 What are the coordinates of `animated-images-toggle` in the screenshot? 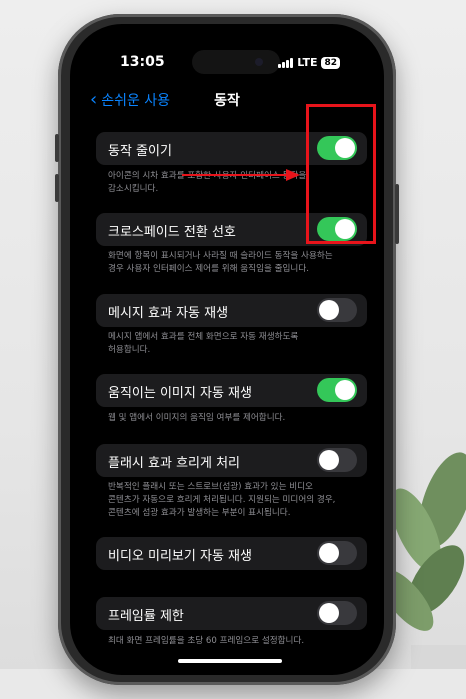 It's located at (337, 390).